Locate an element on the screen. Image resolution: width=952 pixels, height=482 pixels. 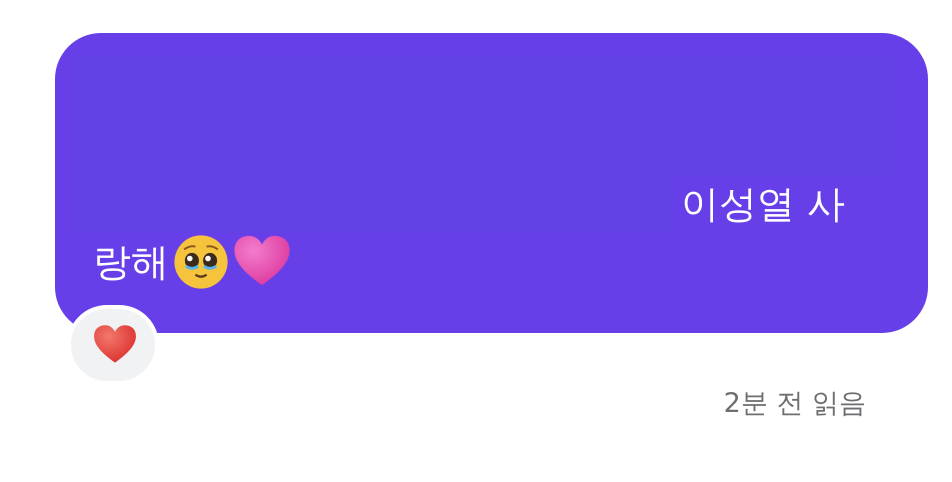
message-text: 랑해 is located at coordinates (130, 262).